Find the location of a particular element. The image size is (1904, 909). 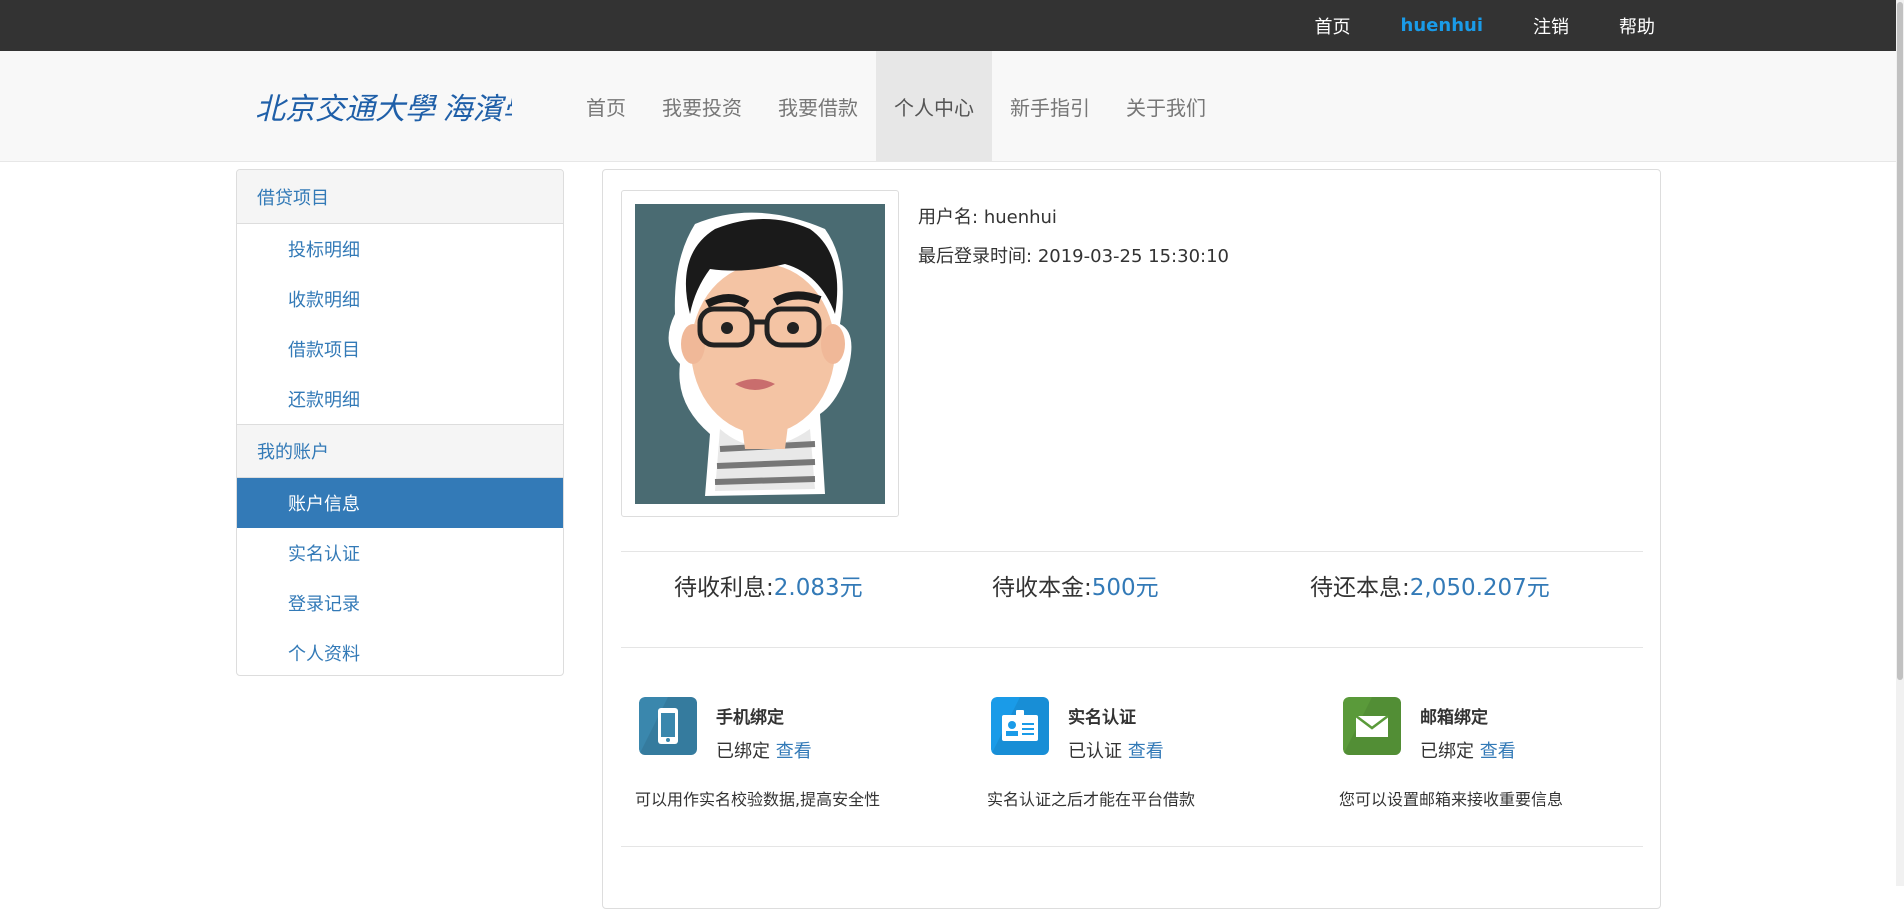

feature-status-text: 已认证 is located at coordinates (1095, 751).